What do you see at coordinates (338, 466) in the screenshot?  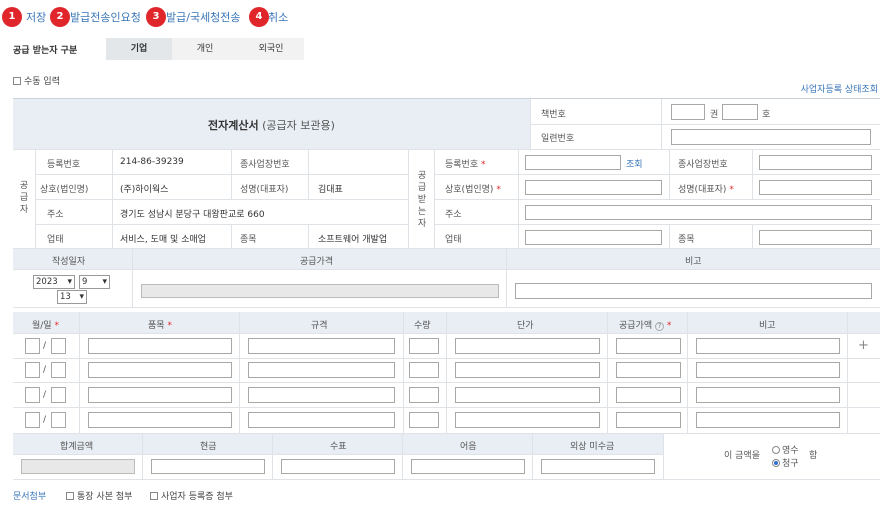 I see `check-input` at bounding box center [338, 466].